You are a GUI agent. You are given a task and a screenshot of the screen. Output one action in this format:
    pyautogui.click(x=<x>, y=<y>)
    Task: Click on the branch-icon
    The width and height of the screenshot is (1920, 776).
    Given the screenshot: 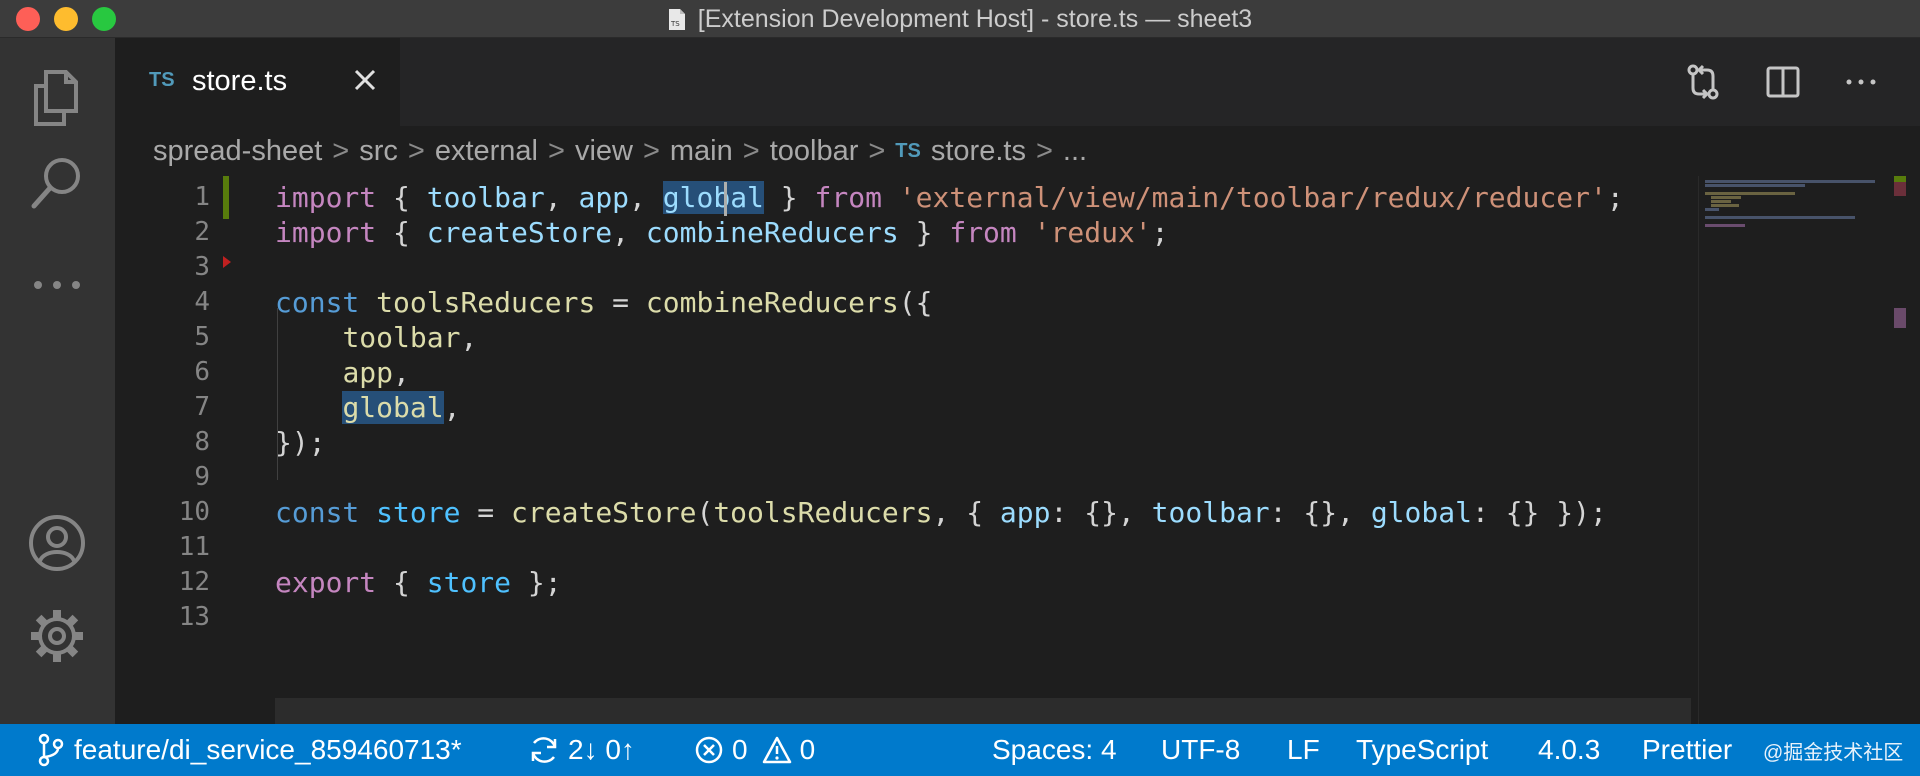 What is the action you would take?
    pyautogui.click(x=51, y=750)
    